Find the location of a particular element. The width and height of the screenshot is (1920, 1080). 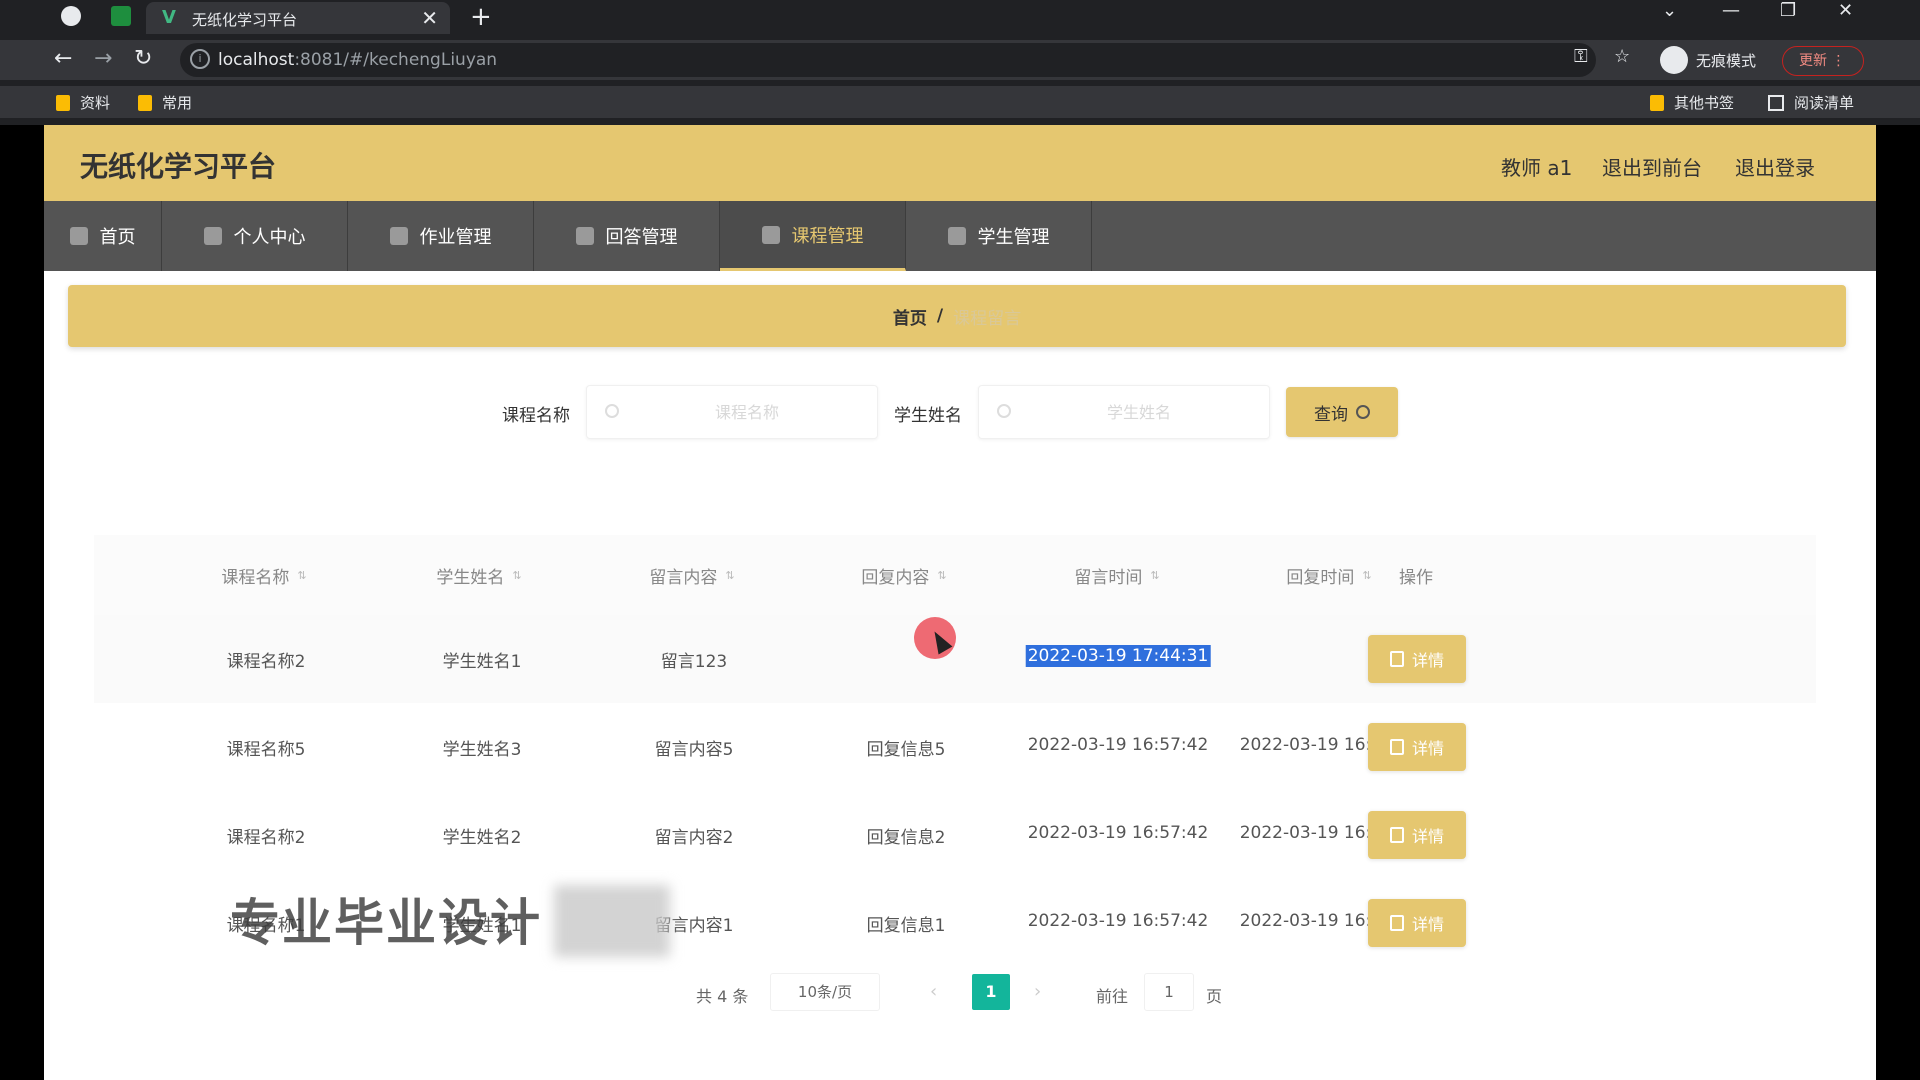

student-name-input-wrap is located at coordinates (1124, 412).